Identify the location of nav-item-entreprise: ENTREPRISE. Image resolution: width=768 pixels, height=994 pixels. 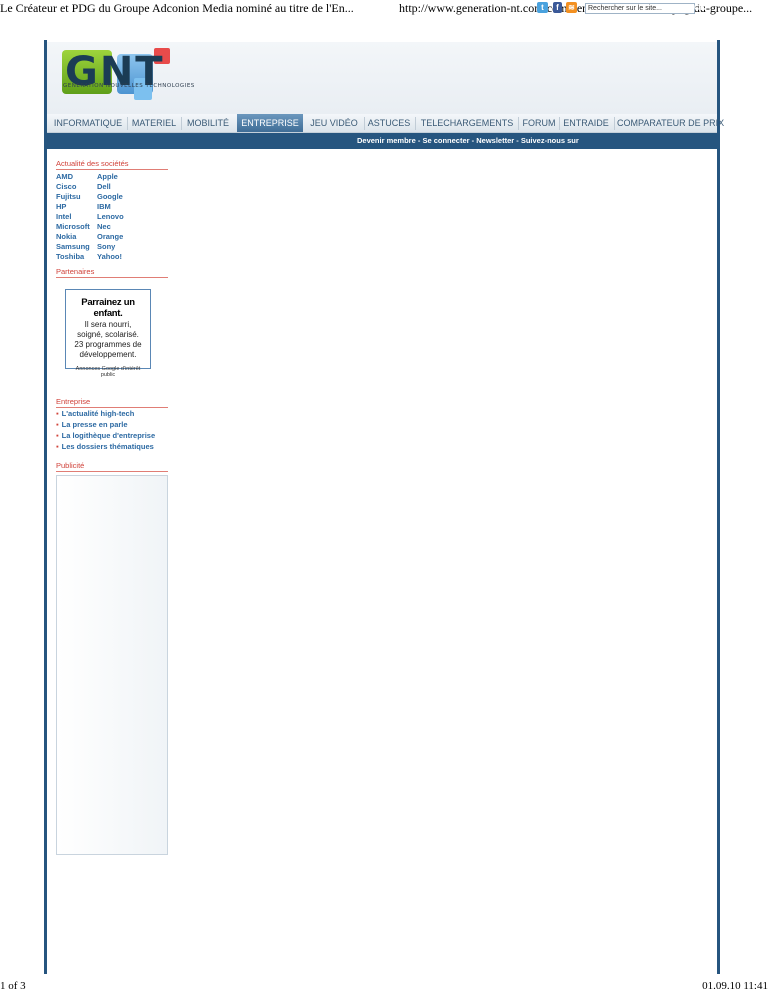
(270, 123).